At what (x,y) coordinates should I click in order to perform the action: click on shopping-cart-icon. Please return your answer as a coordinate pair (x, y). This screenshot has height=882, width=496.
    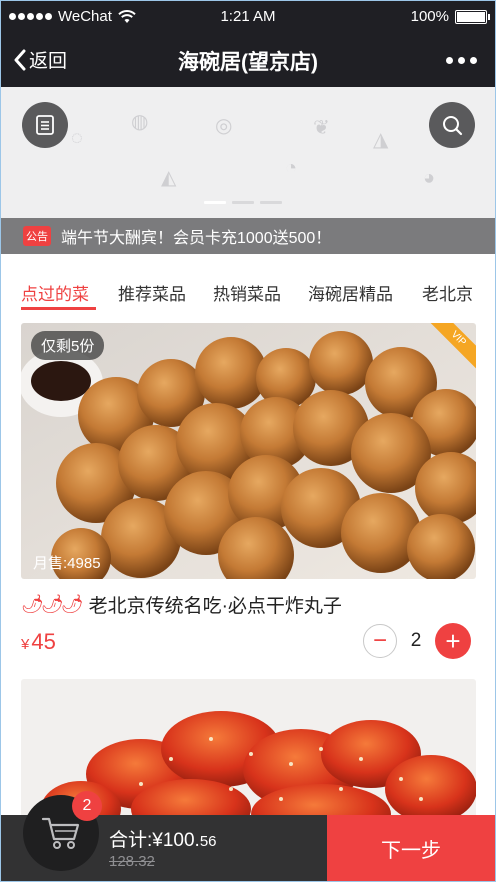
    Looking at the image, I should click on (60, 833).